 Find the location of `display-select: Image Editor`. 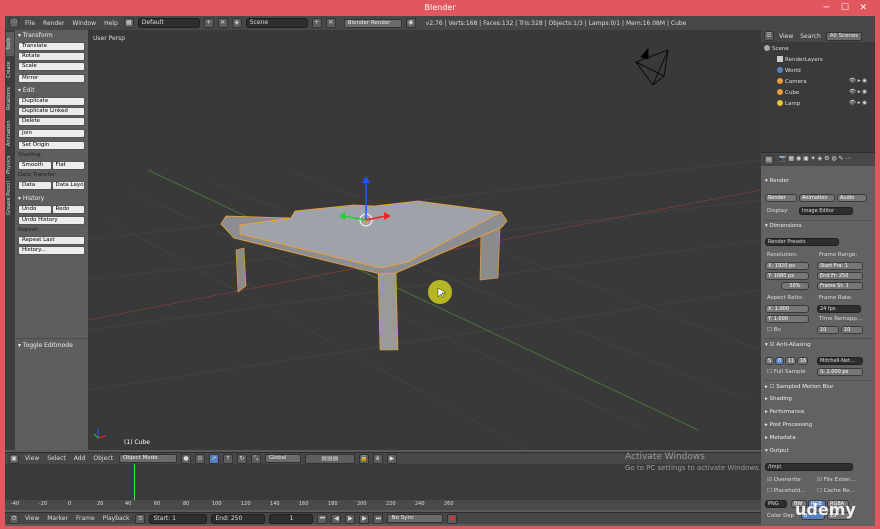

display-select: Image Editor is located at coordinates (826, 211).